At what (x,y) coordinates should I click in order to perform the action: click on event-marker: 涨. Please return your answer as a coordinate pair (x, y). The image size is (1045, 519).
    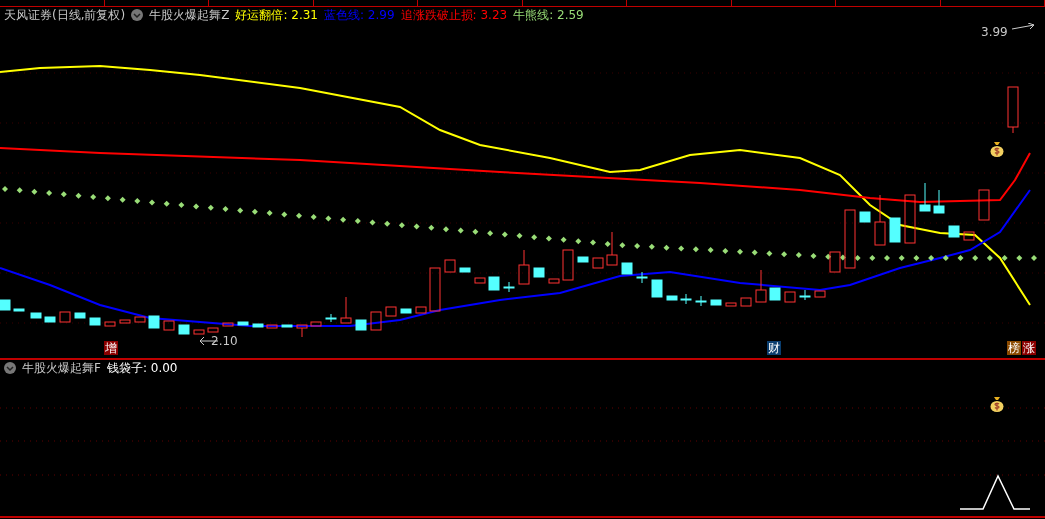
    Looking at the image, I should click on (1029, 348).